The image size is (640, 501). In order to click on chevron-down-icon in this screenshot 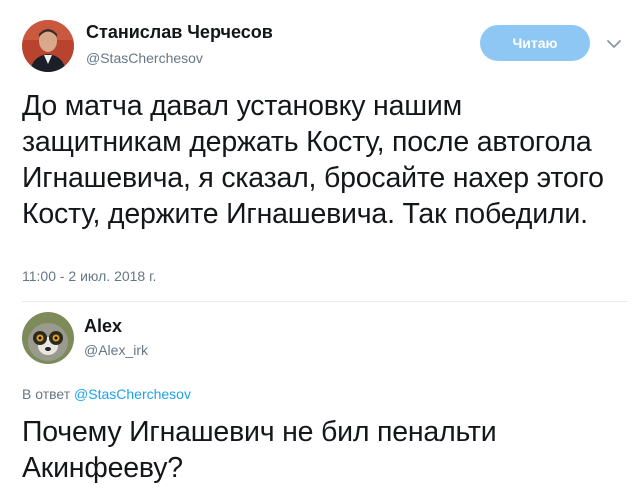, I will do `click(614, 44)`.